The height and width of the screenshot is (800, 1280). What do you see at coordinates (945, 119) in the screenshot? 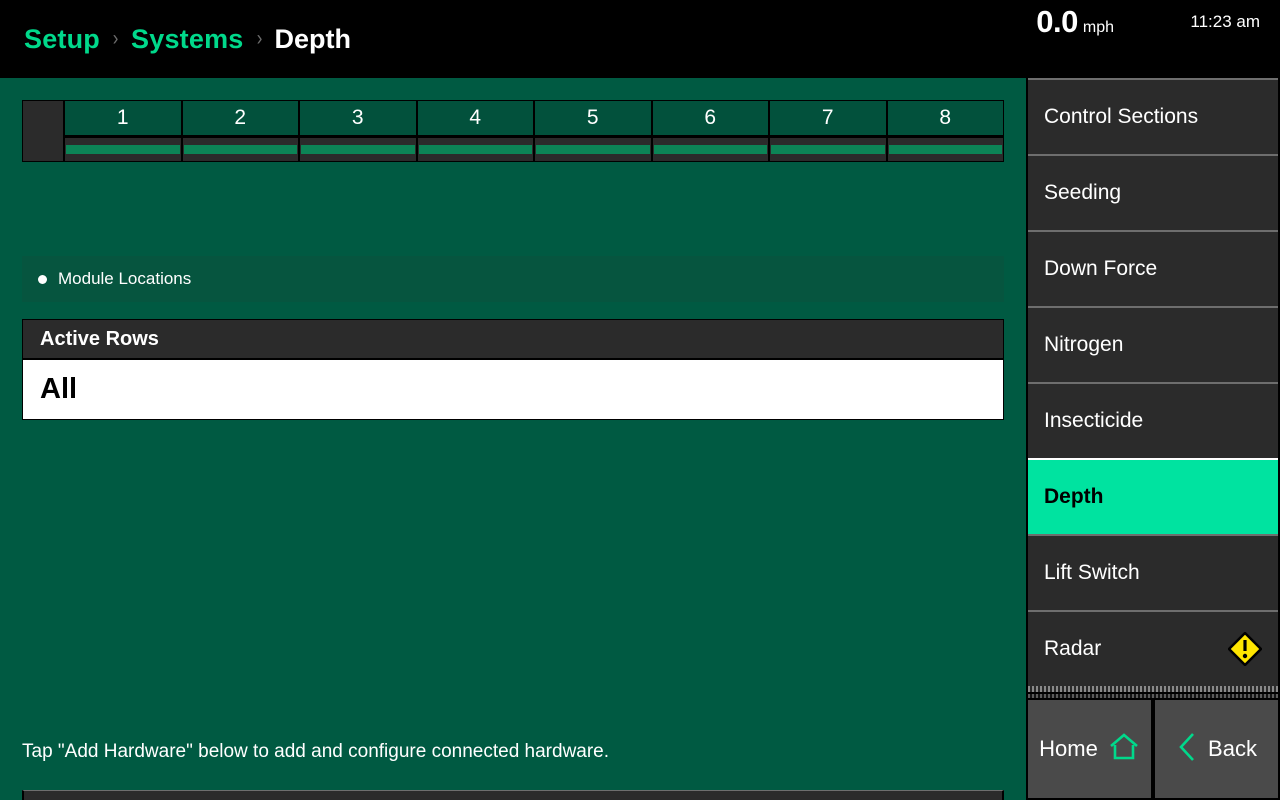
I see `row-number-label: 8` at bounding box center [945, 119].